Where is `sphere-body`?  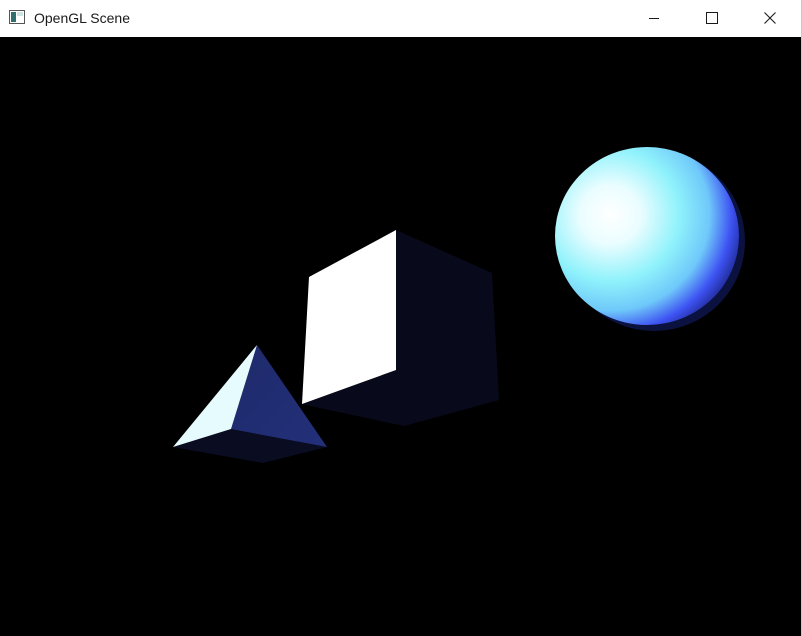
sphere-body is located at coordinates (647, 236).